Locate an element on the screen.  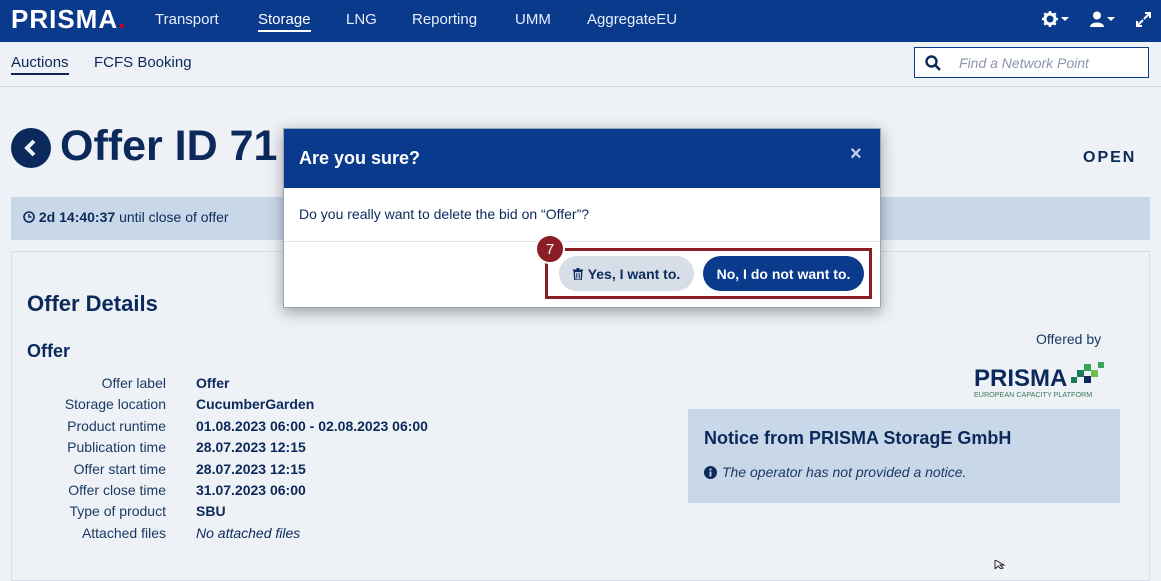
close-icon: × is located at coordinates (856, 154).